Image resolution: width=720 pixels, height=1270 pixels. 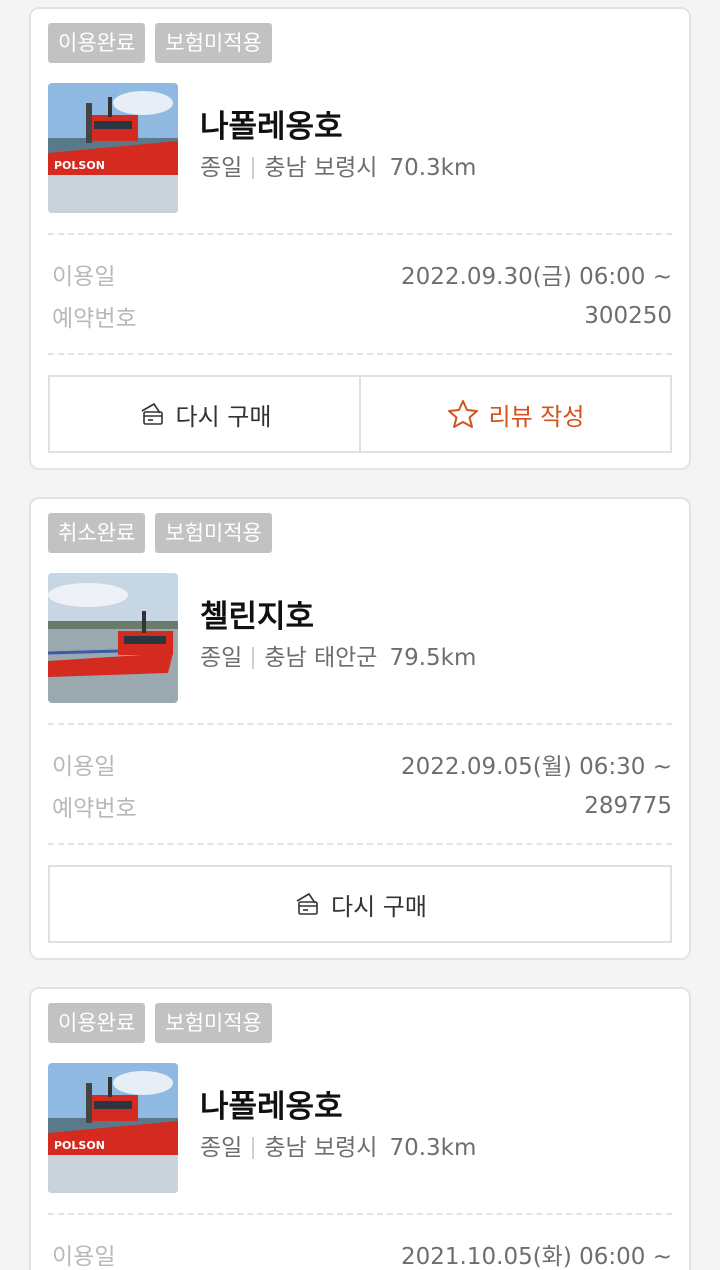 What do you see at coordinates (360, 806) in the screenshot?
I see `reservation-number-row: 예약번호 289775` at bounding box center [360, 806].